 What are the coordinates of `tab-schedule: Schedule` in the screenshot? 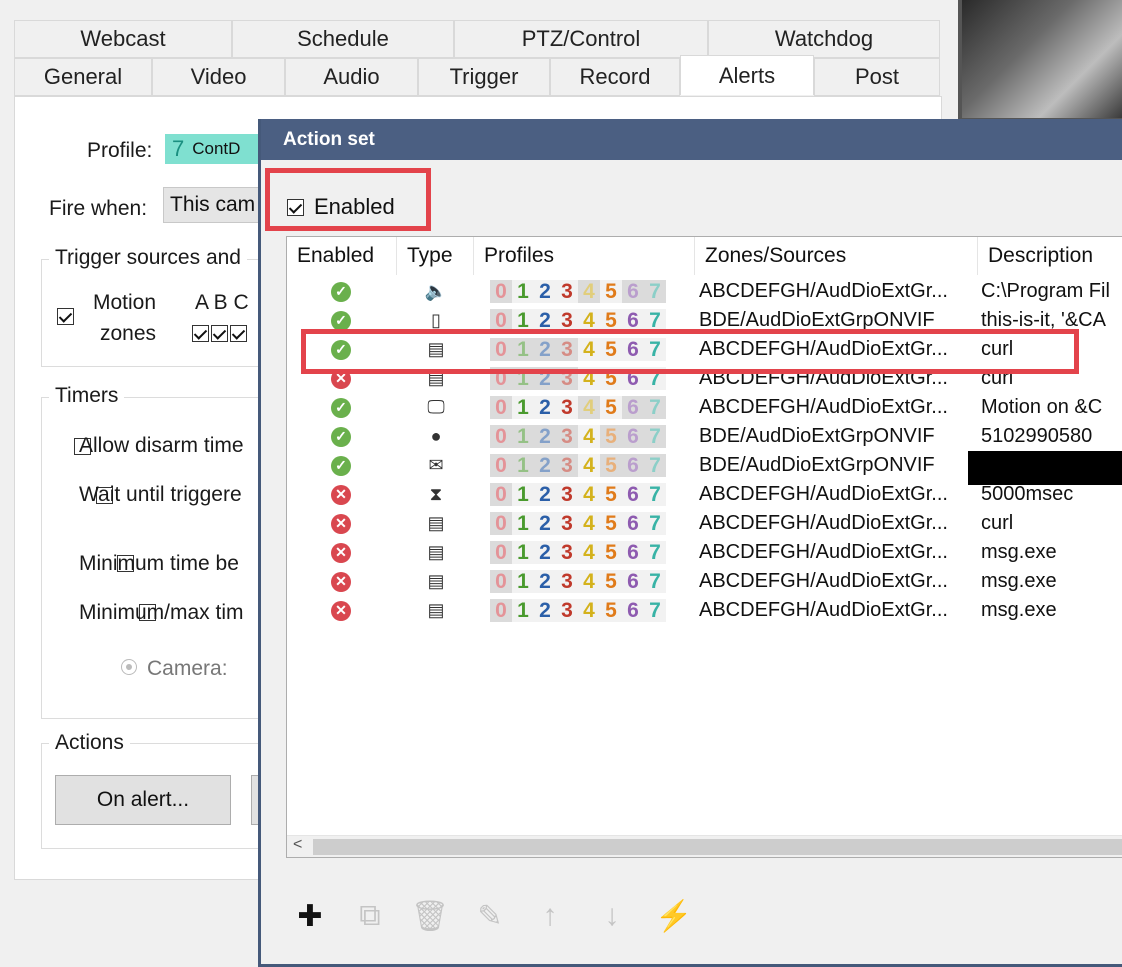 It's located at (343, 39).